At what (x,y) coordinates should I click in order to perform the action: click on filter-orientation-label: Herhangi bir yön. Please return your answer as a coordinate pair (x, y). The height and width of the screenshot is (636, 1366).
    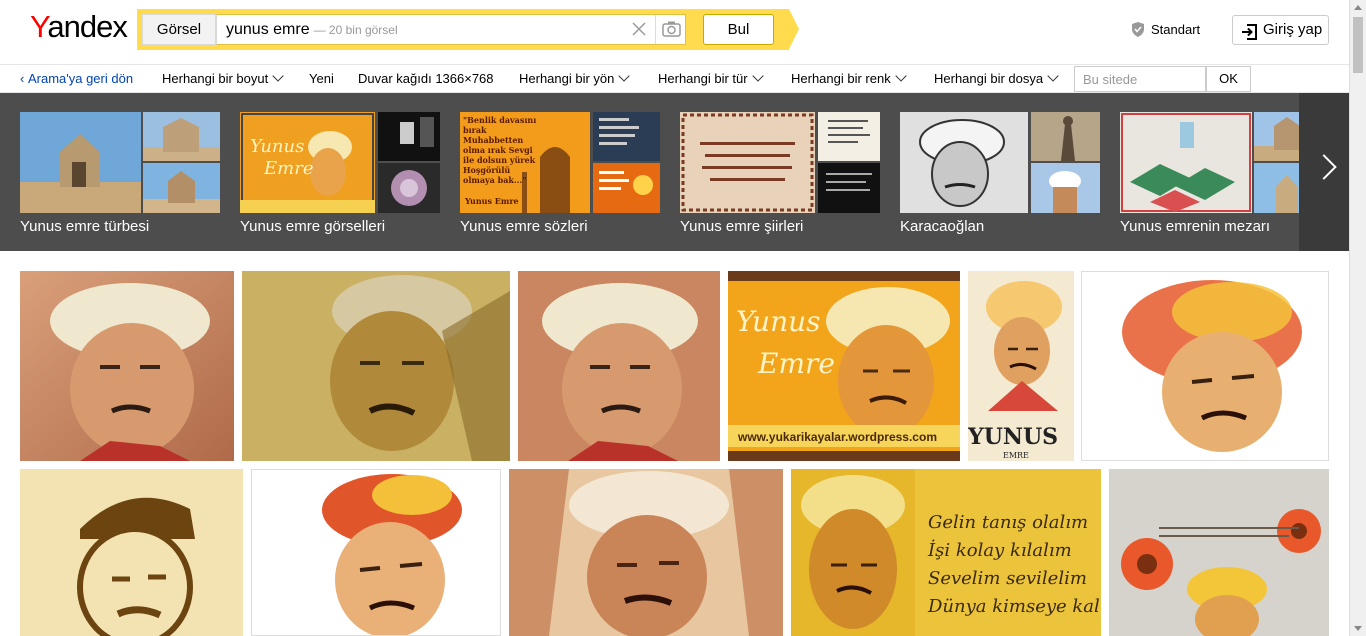
    Looking at the image, I should click on (567, 78).